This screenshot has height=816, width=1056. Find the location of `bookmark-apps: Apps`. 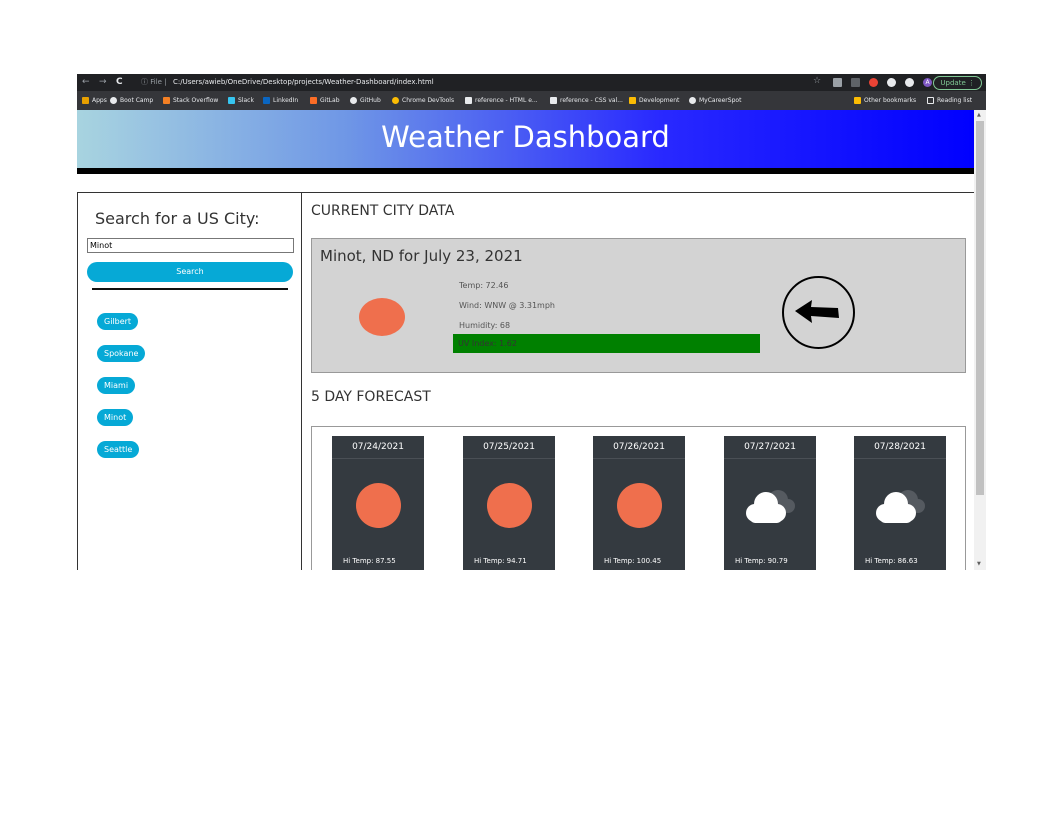

bookmark-apps: Apps is located at coordinates (94, 100).